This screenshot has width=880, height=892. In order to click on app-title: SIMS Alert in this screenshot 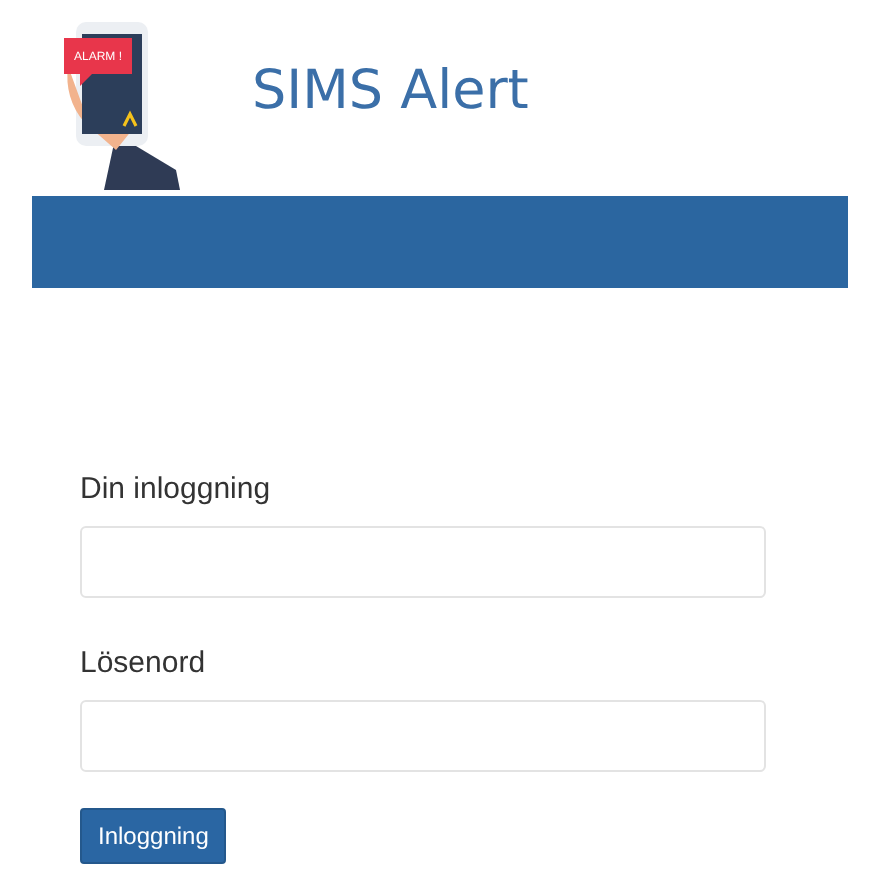, I will do `click(390, 90)`.